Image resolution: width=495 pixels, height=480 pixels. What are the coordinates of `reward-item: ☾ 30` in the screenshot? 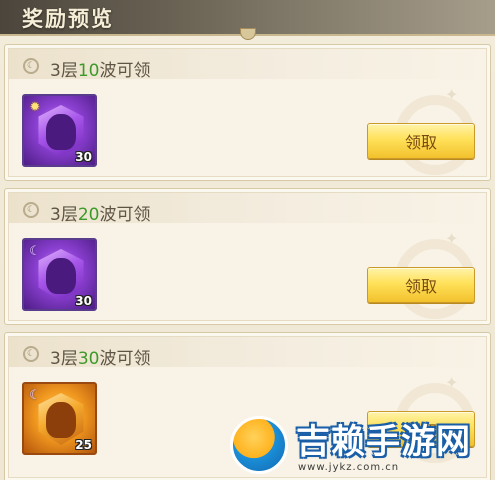 It's located at (59, 274).